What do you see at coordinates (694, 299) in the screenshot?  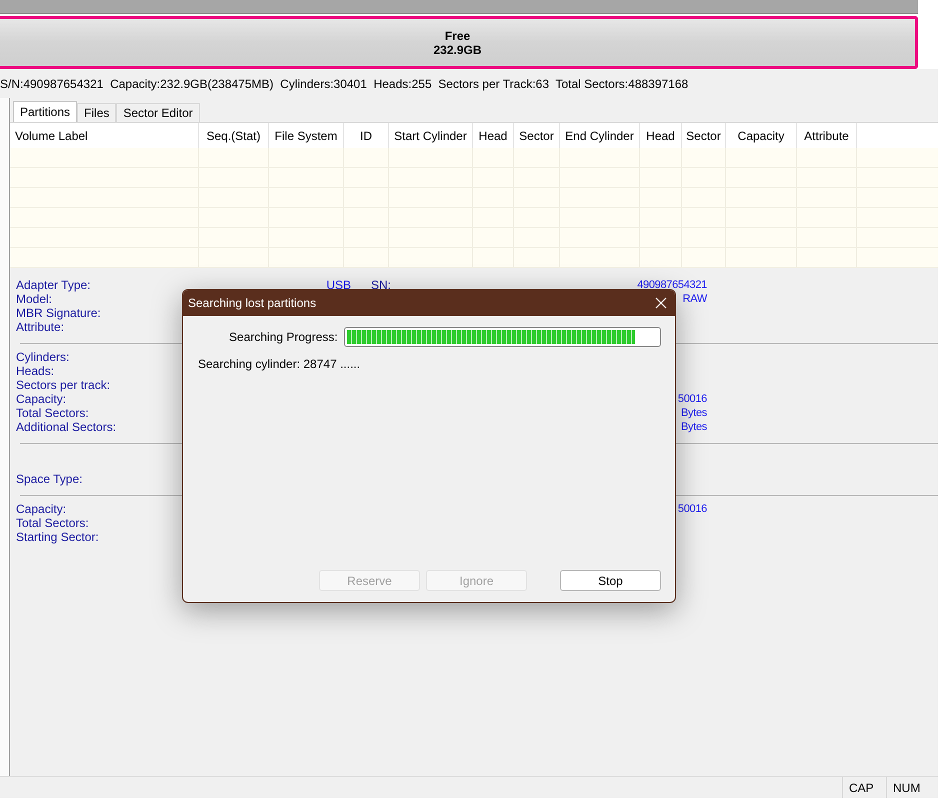 I see `field-value: RAW` at bounding box center [694, 299].